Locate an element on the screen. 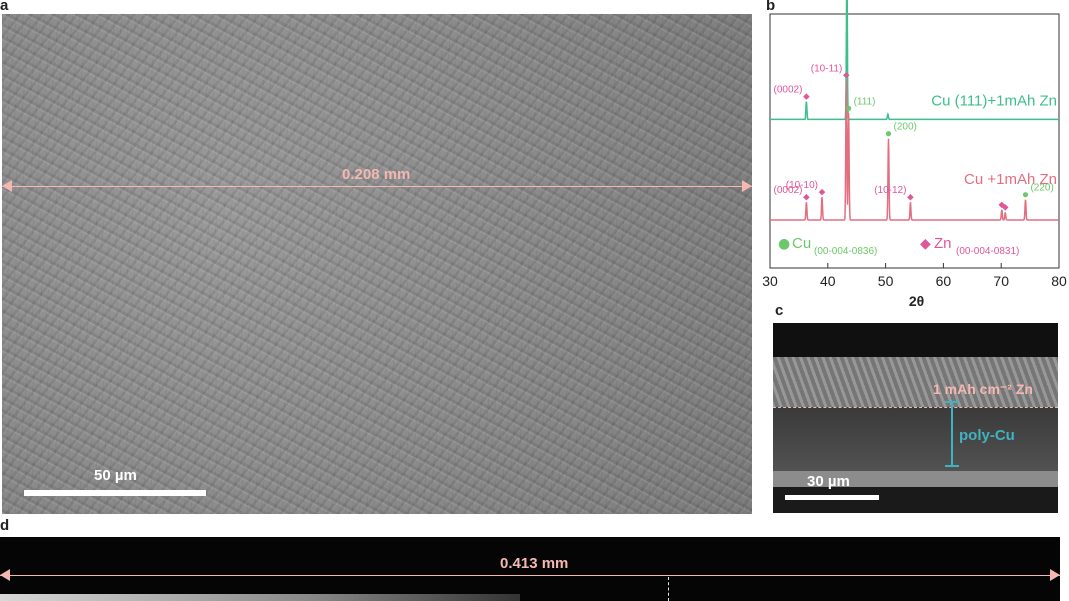 Image resolution: width=1069 pixels, height=601 pixels. sem-image-cross-section: 1 mAh cm⁻² Zn poly-Cu 30 µm is located at coordinates (915, 418).